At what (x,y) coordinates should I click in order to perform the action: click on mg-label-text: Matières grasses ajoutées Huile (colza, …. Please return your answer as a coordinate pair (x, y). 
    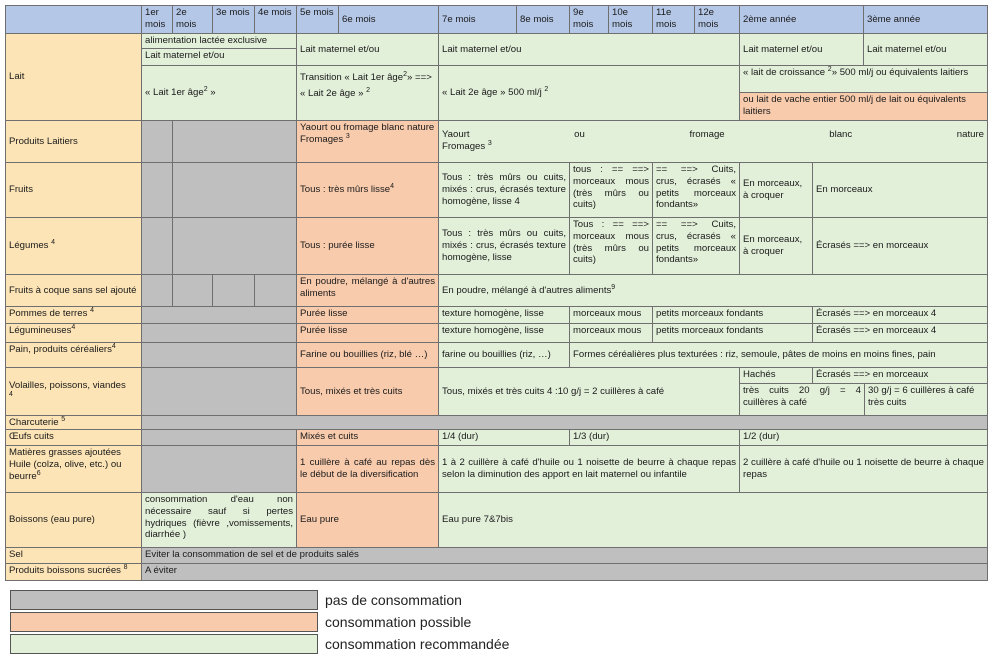
    Looking at the image, I should click on (65, 464).